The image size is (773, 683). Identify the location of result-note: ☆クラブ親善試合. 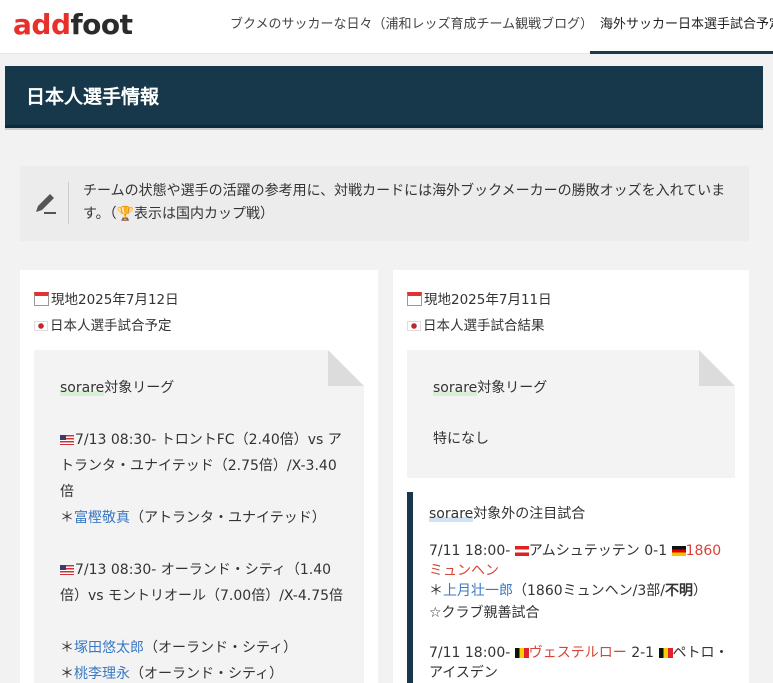
(484, 613).